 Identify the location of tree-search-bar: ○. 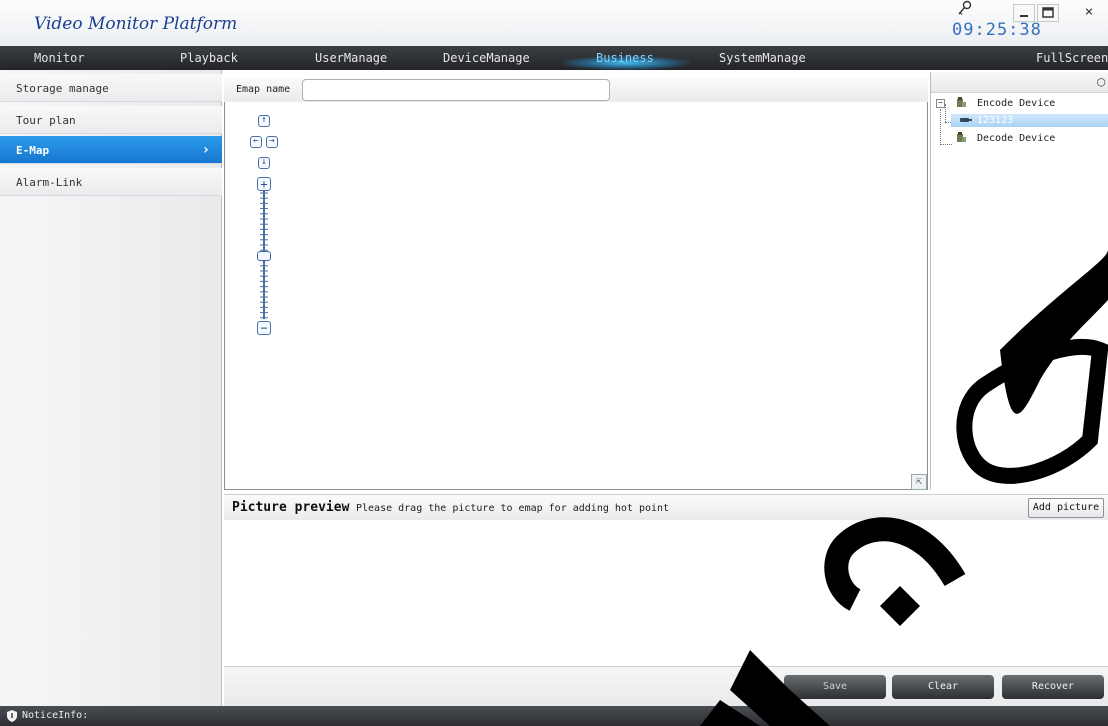
(1019, 82).